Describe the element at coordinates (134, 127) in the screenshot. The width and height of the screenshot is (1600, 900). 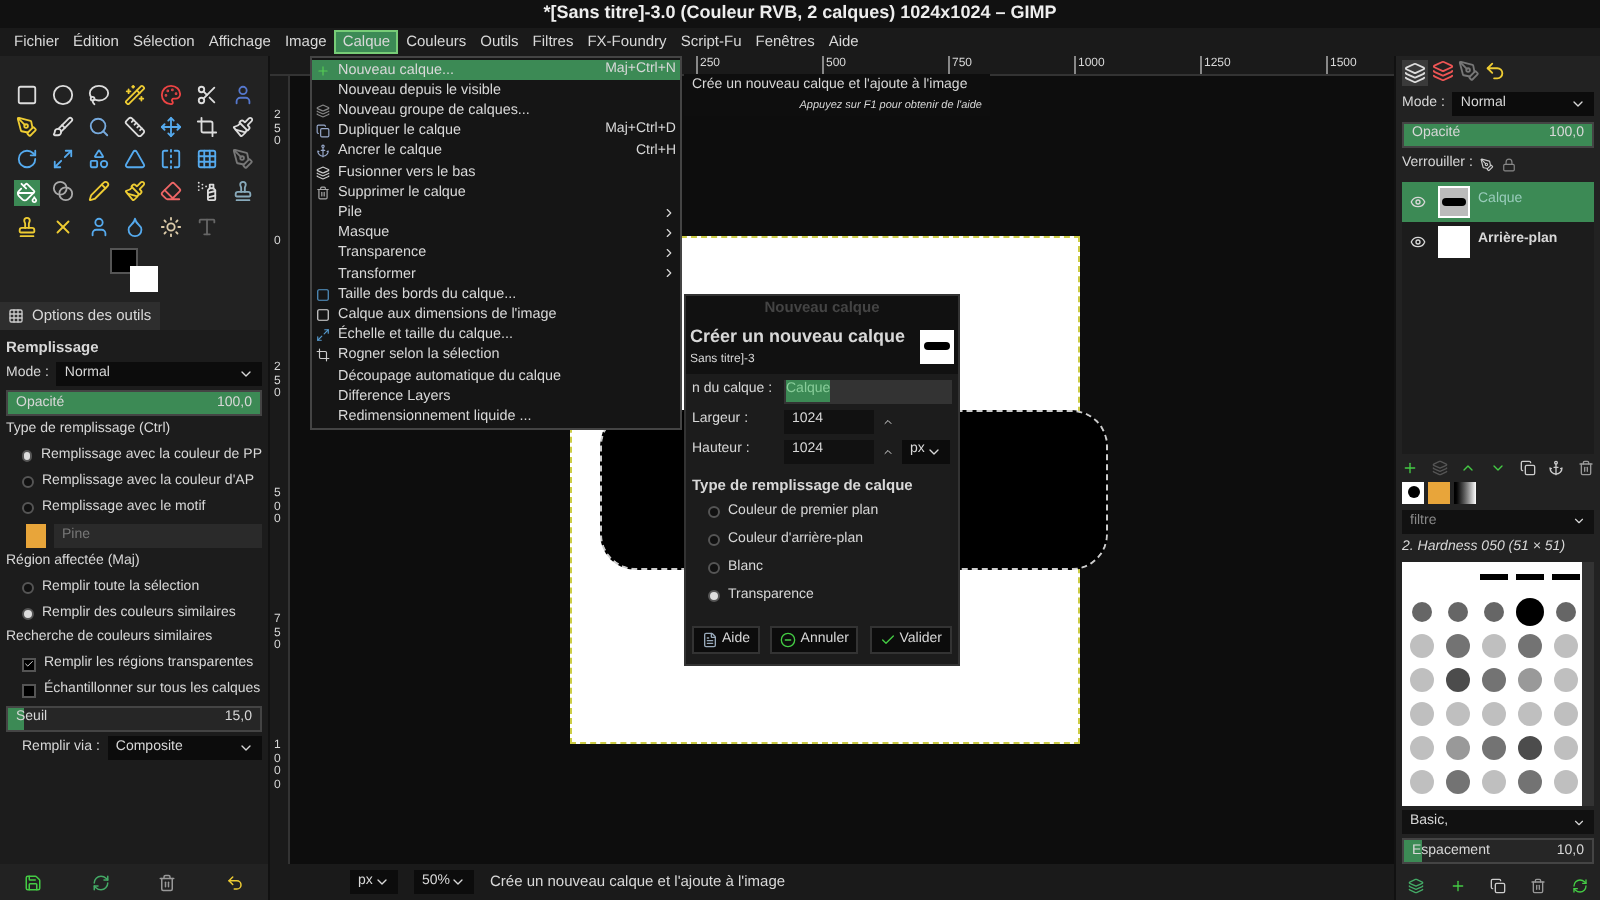
I see `ruler-icon` at that location.